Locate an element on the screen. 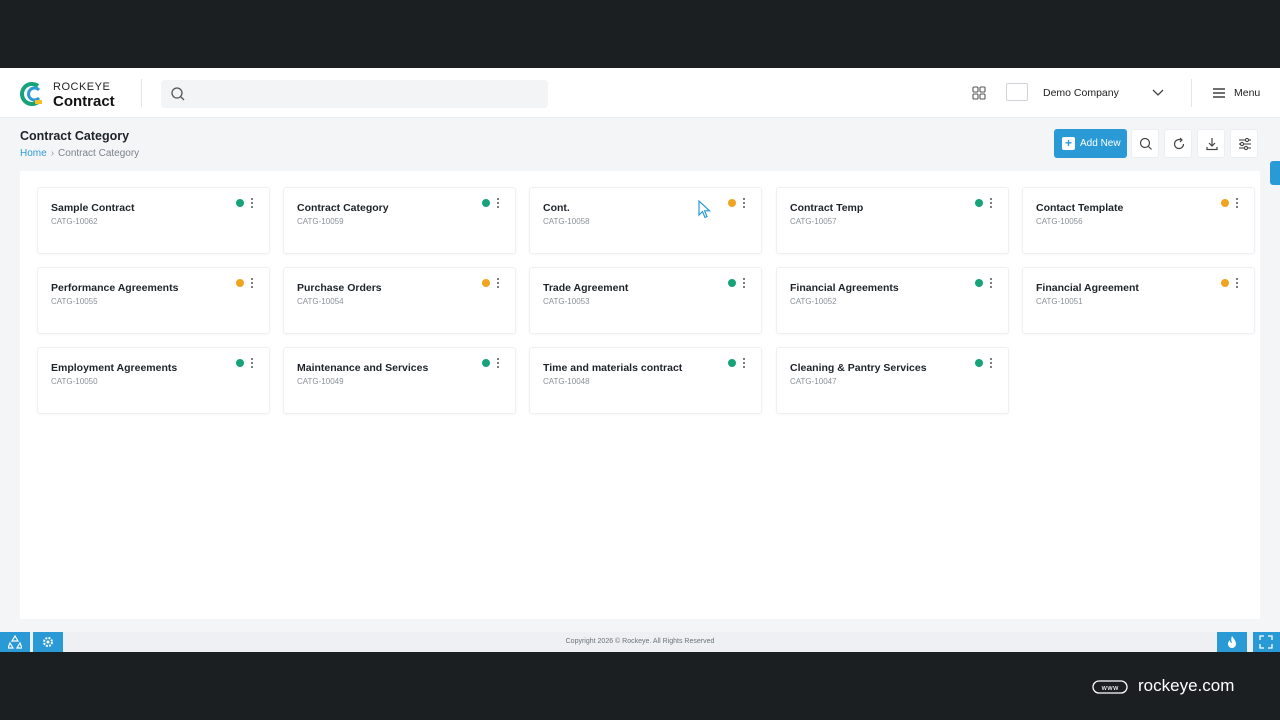 The image size is (1280, 720). category-card: Trade Agreement CATG-10053 is located at coordinates (645, 300).